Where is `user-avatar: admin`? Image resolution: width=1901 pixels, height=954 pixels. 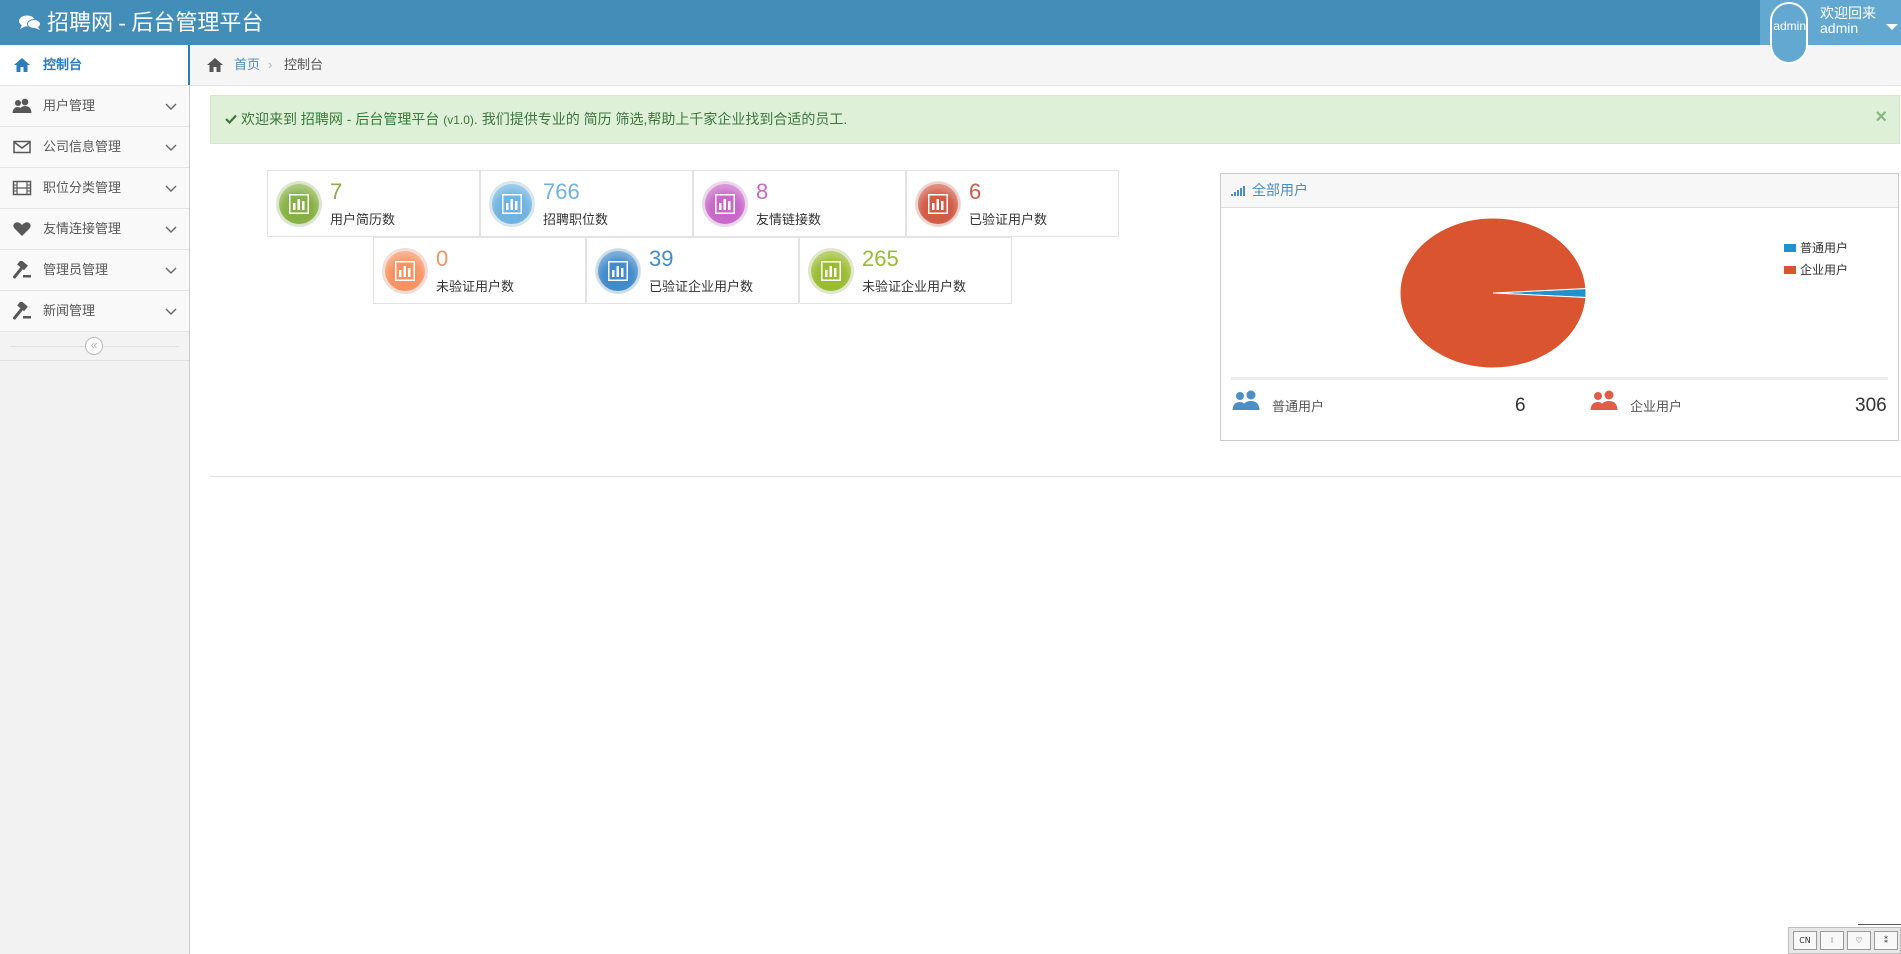
user-avatar: admin is located at coordinates (1789, 33).